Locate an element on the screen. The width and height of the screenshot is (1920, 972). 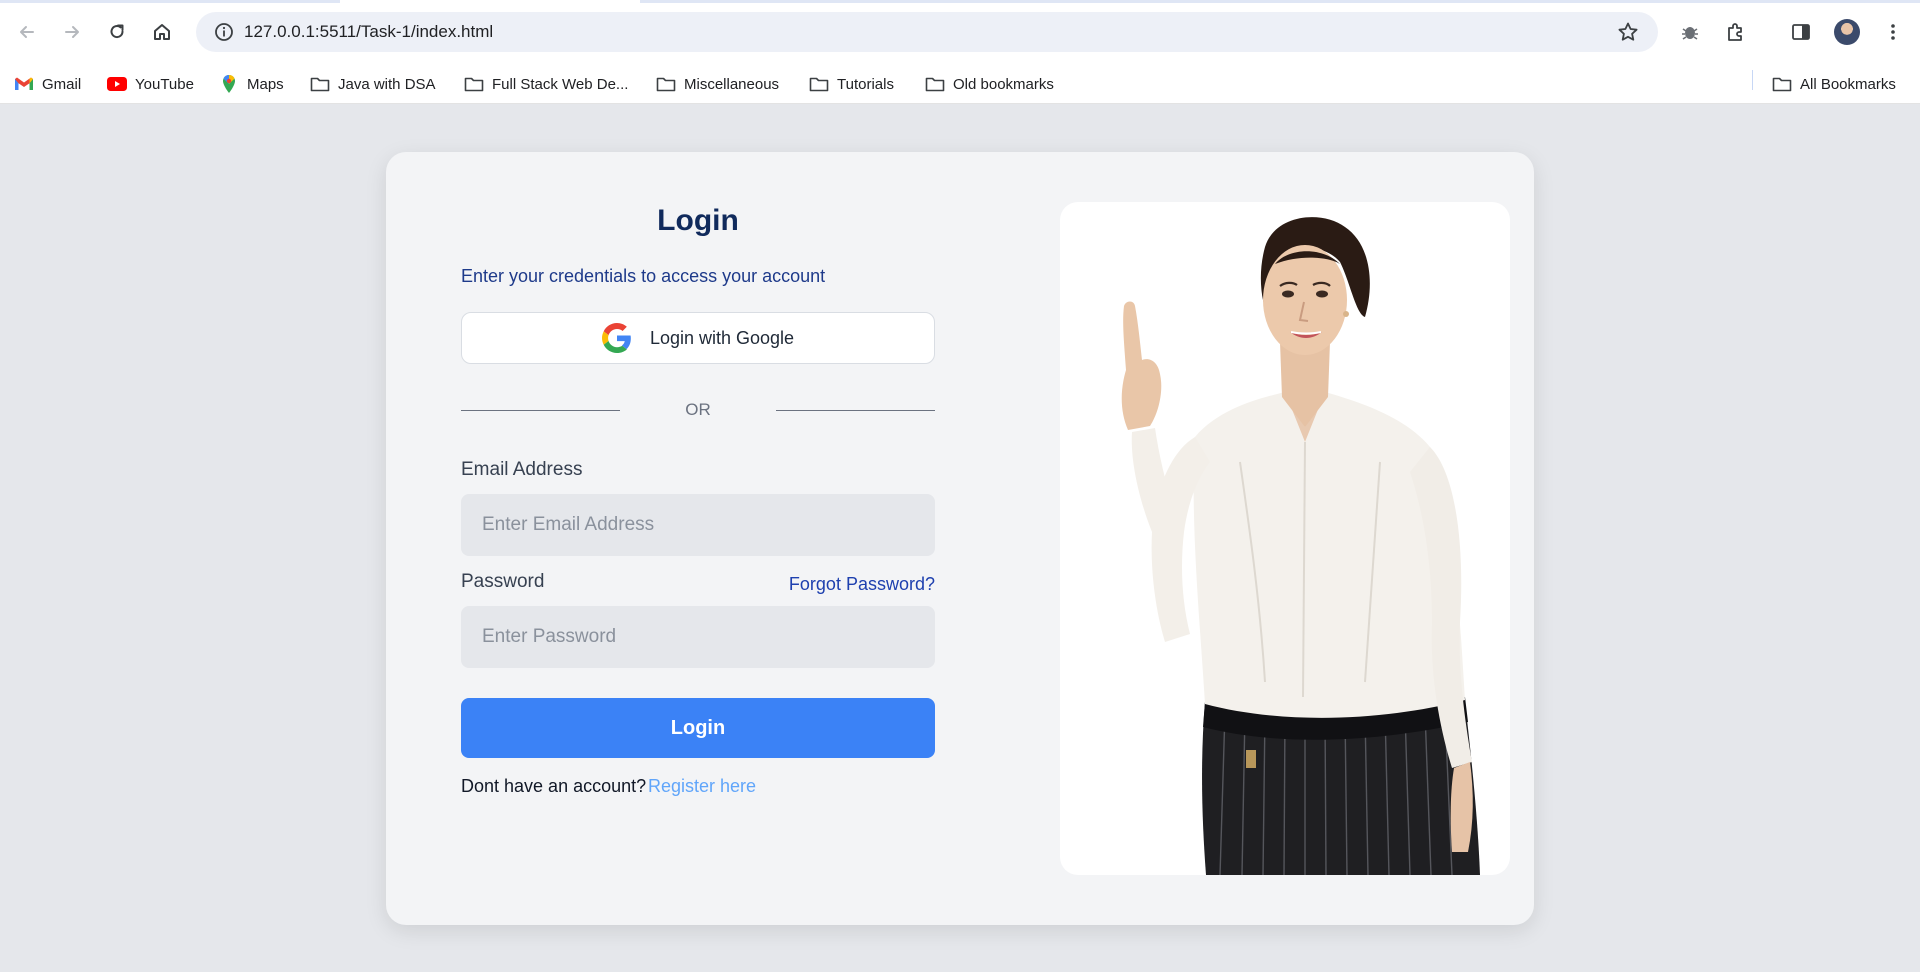
side-panel-icon is located at coordinates (1801, 32).